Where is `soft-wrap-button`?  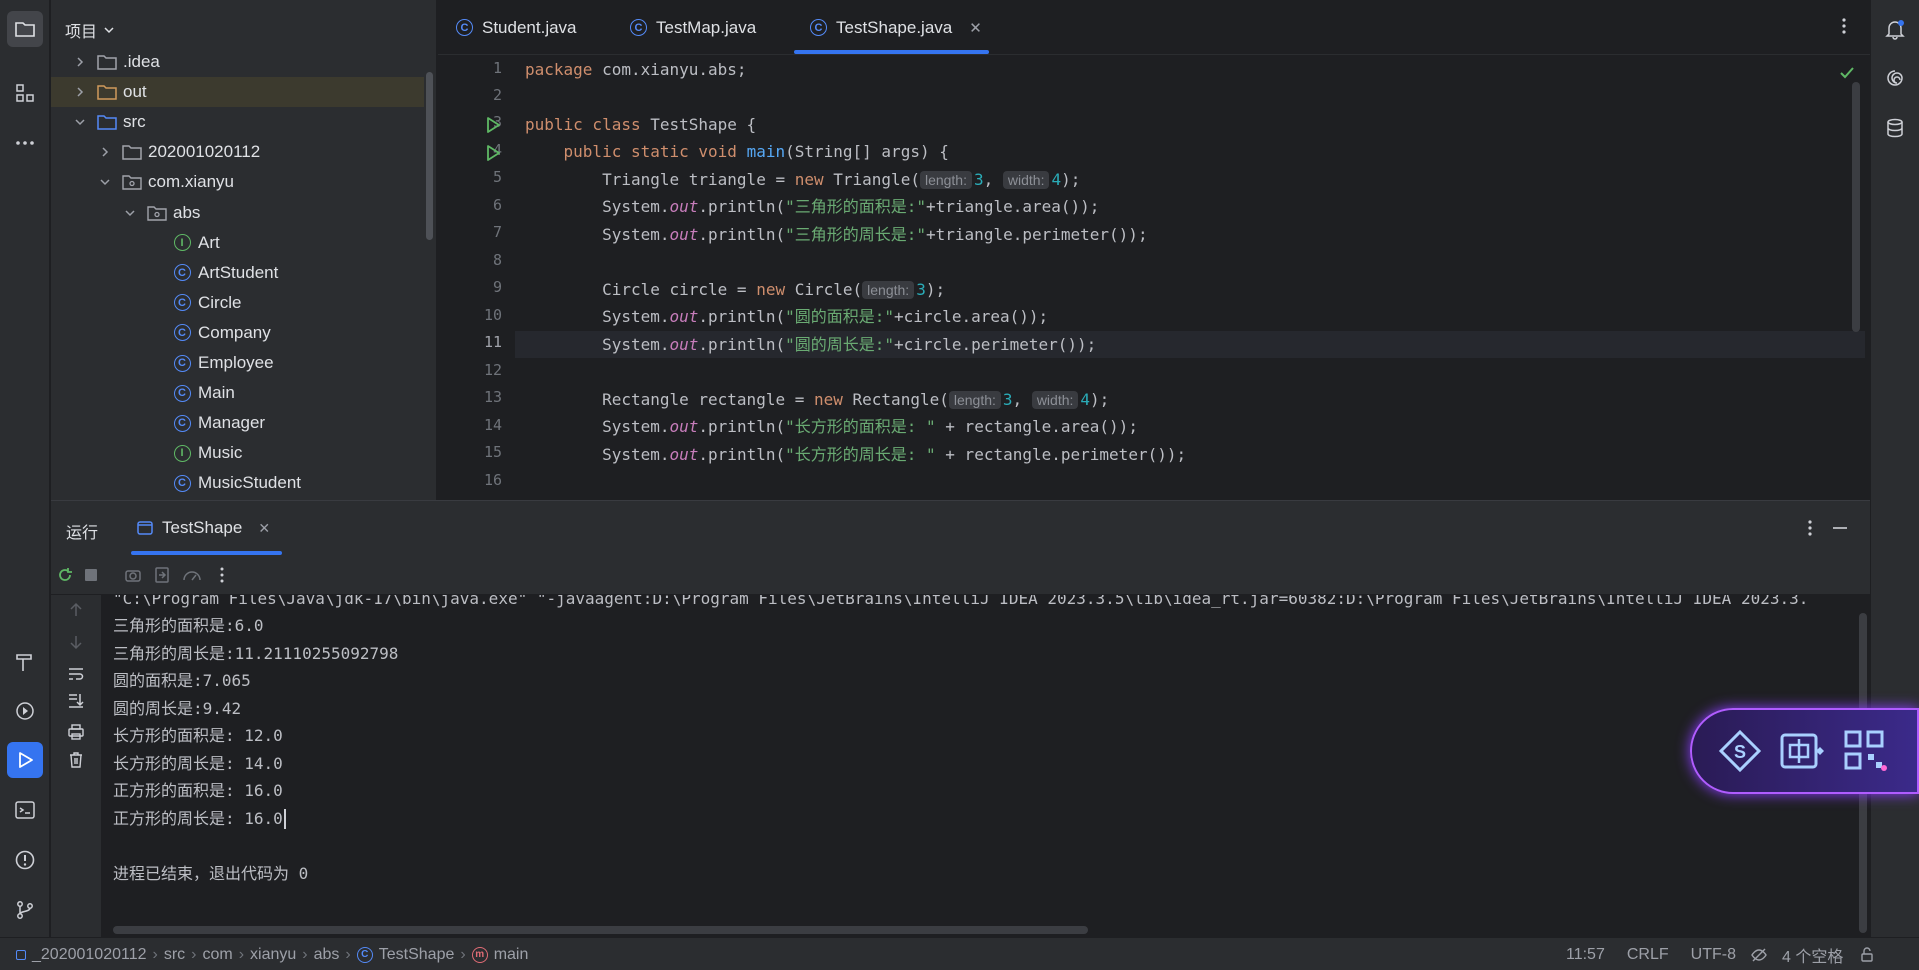
soft-wrap-button is located at coordinates (76, 674).